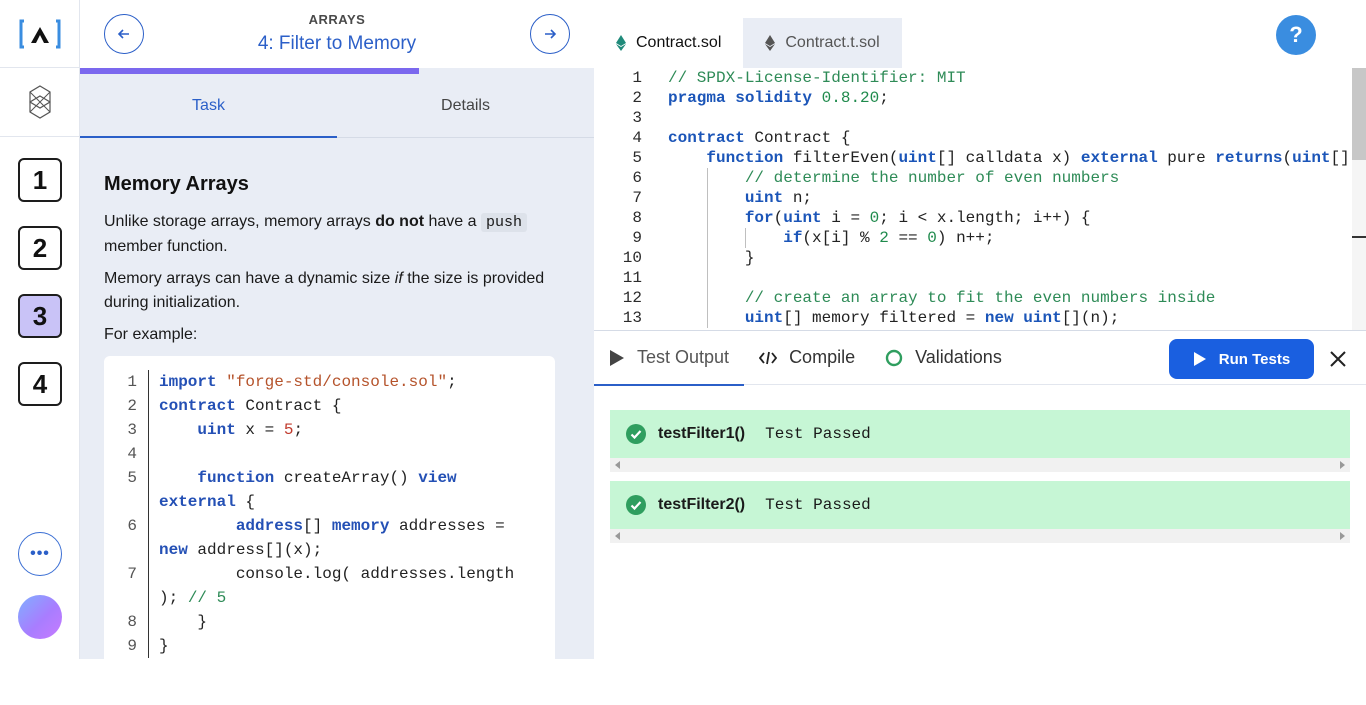  What do you see at coordinates (958, 357) in the screenshot?
I see `tab-label: Validations` at bounding box center [958, 357].